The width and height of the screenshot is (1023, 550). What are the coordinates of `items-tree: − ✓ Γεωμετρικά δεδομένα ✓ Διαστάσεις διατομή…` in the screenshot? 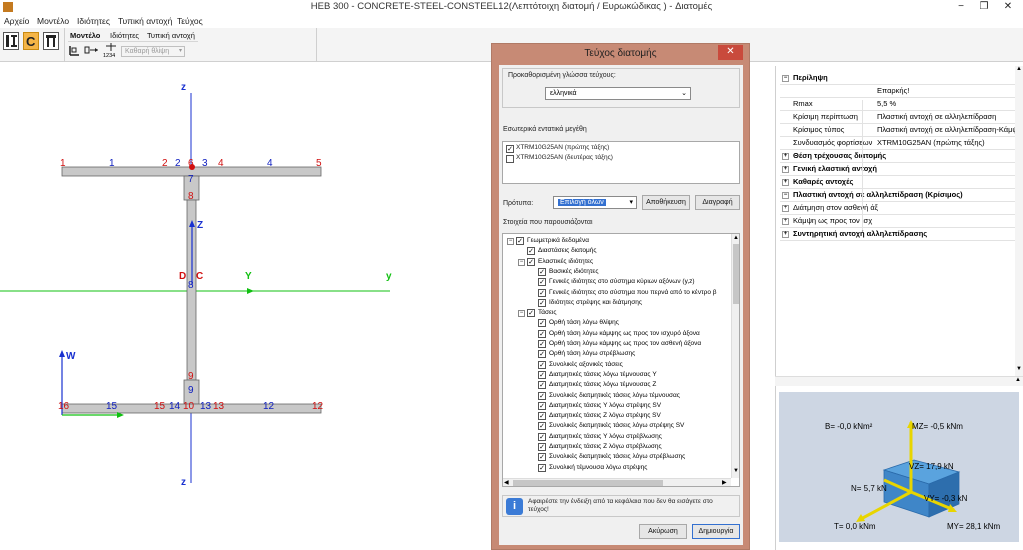 It's located at (621, 360).